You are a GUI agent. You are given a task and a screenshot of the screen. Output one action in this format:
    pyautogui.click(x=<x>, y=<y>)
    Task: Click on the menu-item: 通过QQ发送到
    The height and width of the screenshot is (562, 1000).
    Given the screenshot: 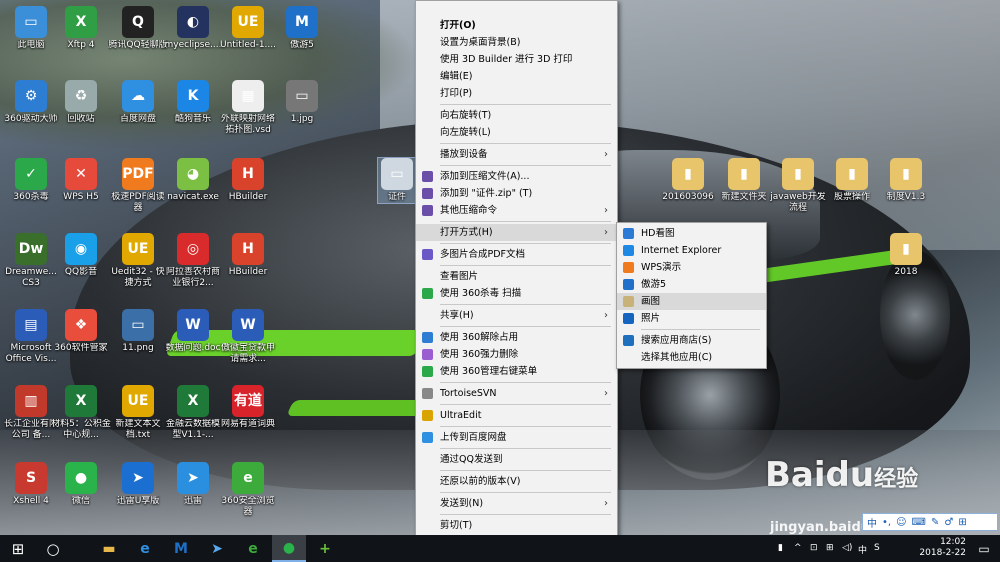 What is the action you would take?
    pyautogui.click(x=516, y=459)
    